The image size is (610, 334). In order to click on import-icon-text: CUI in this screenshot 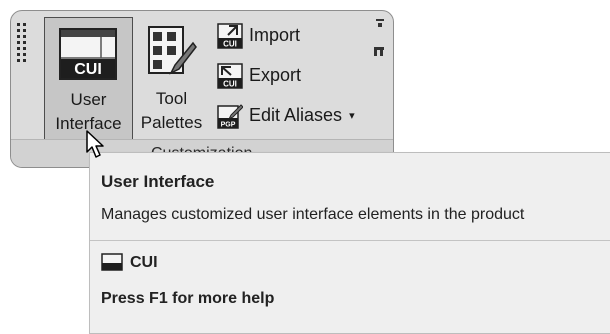, I will do `click(230, 44)`.